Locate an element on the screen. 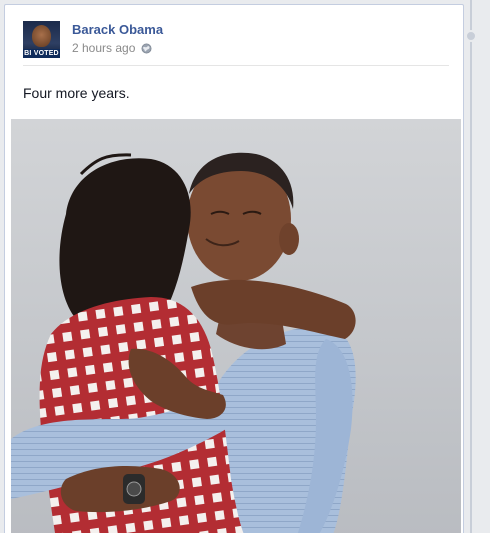 The width and height of the screenshot is (490, 533). author-name-link: Barack Obama is located at coordinates (117, 29).